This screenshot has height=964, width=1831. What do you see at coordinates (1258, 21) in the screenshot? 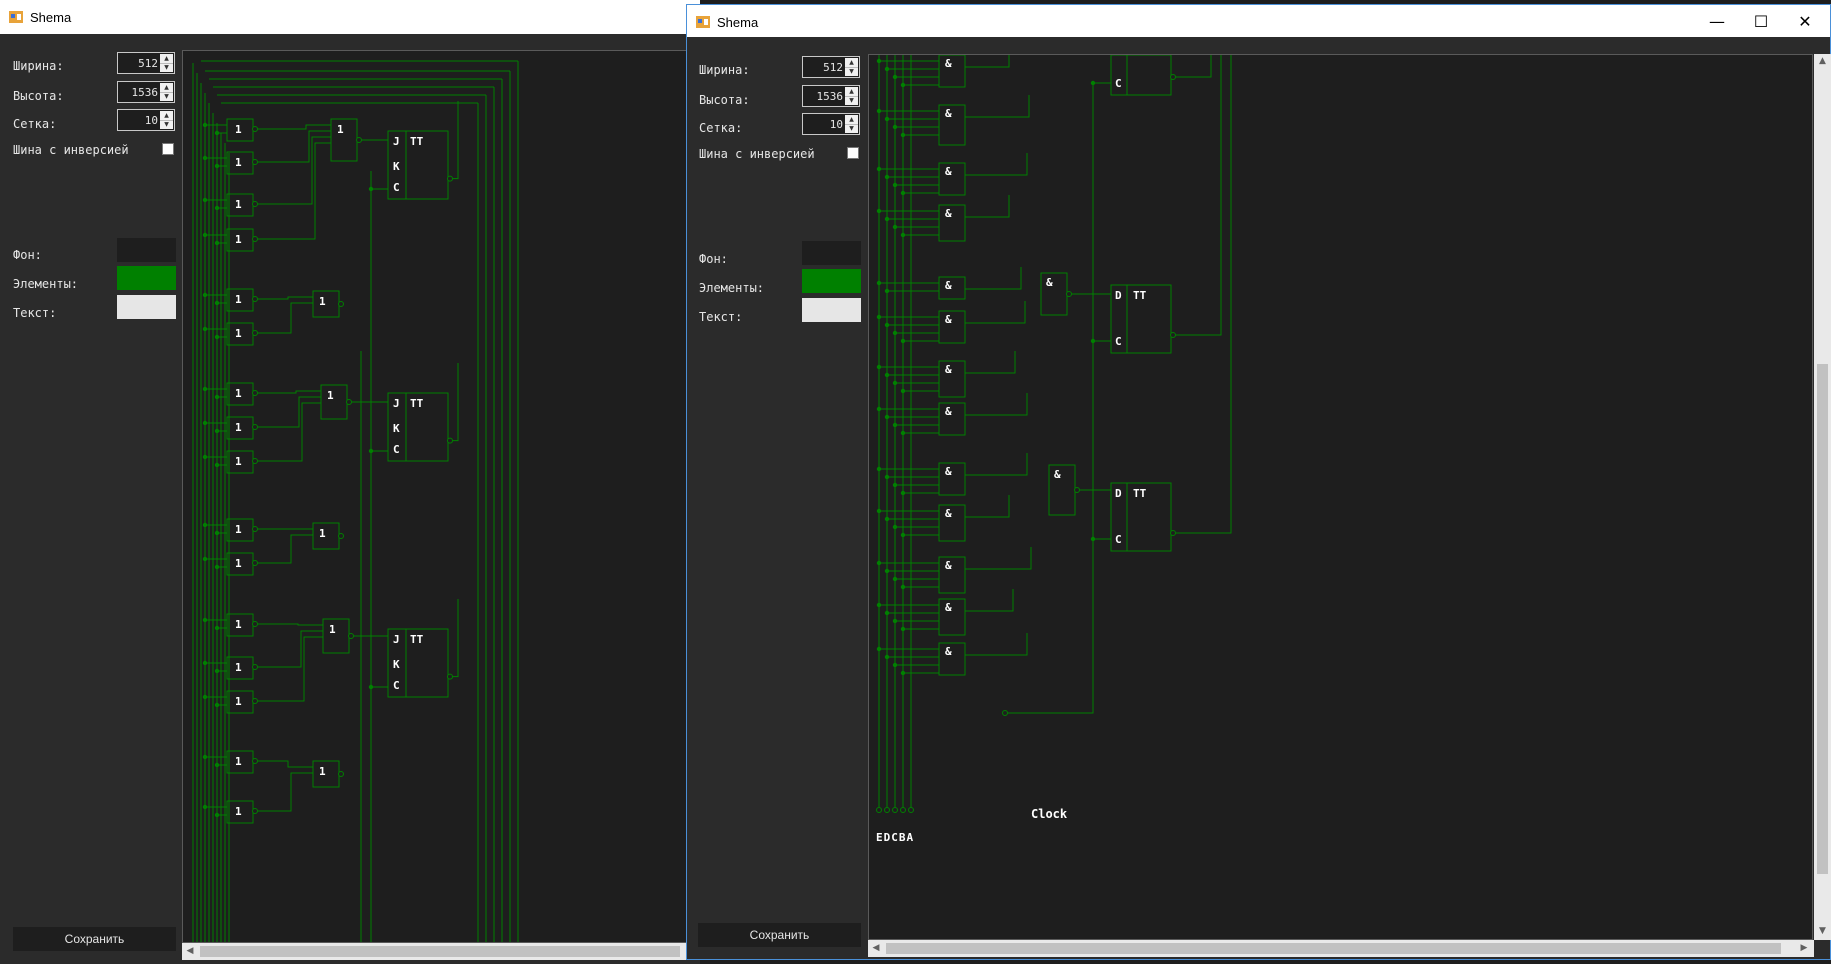
I see `front-window-titlebar: Shema — ☐ ✕` at bounding box center [1258, 21].